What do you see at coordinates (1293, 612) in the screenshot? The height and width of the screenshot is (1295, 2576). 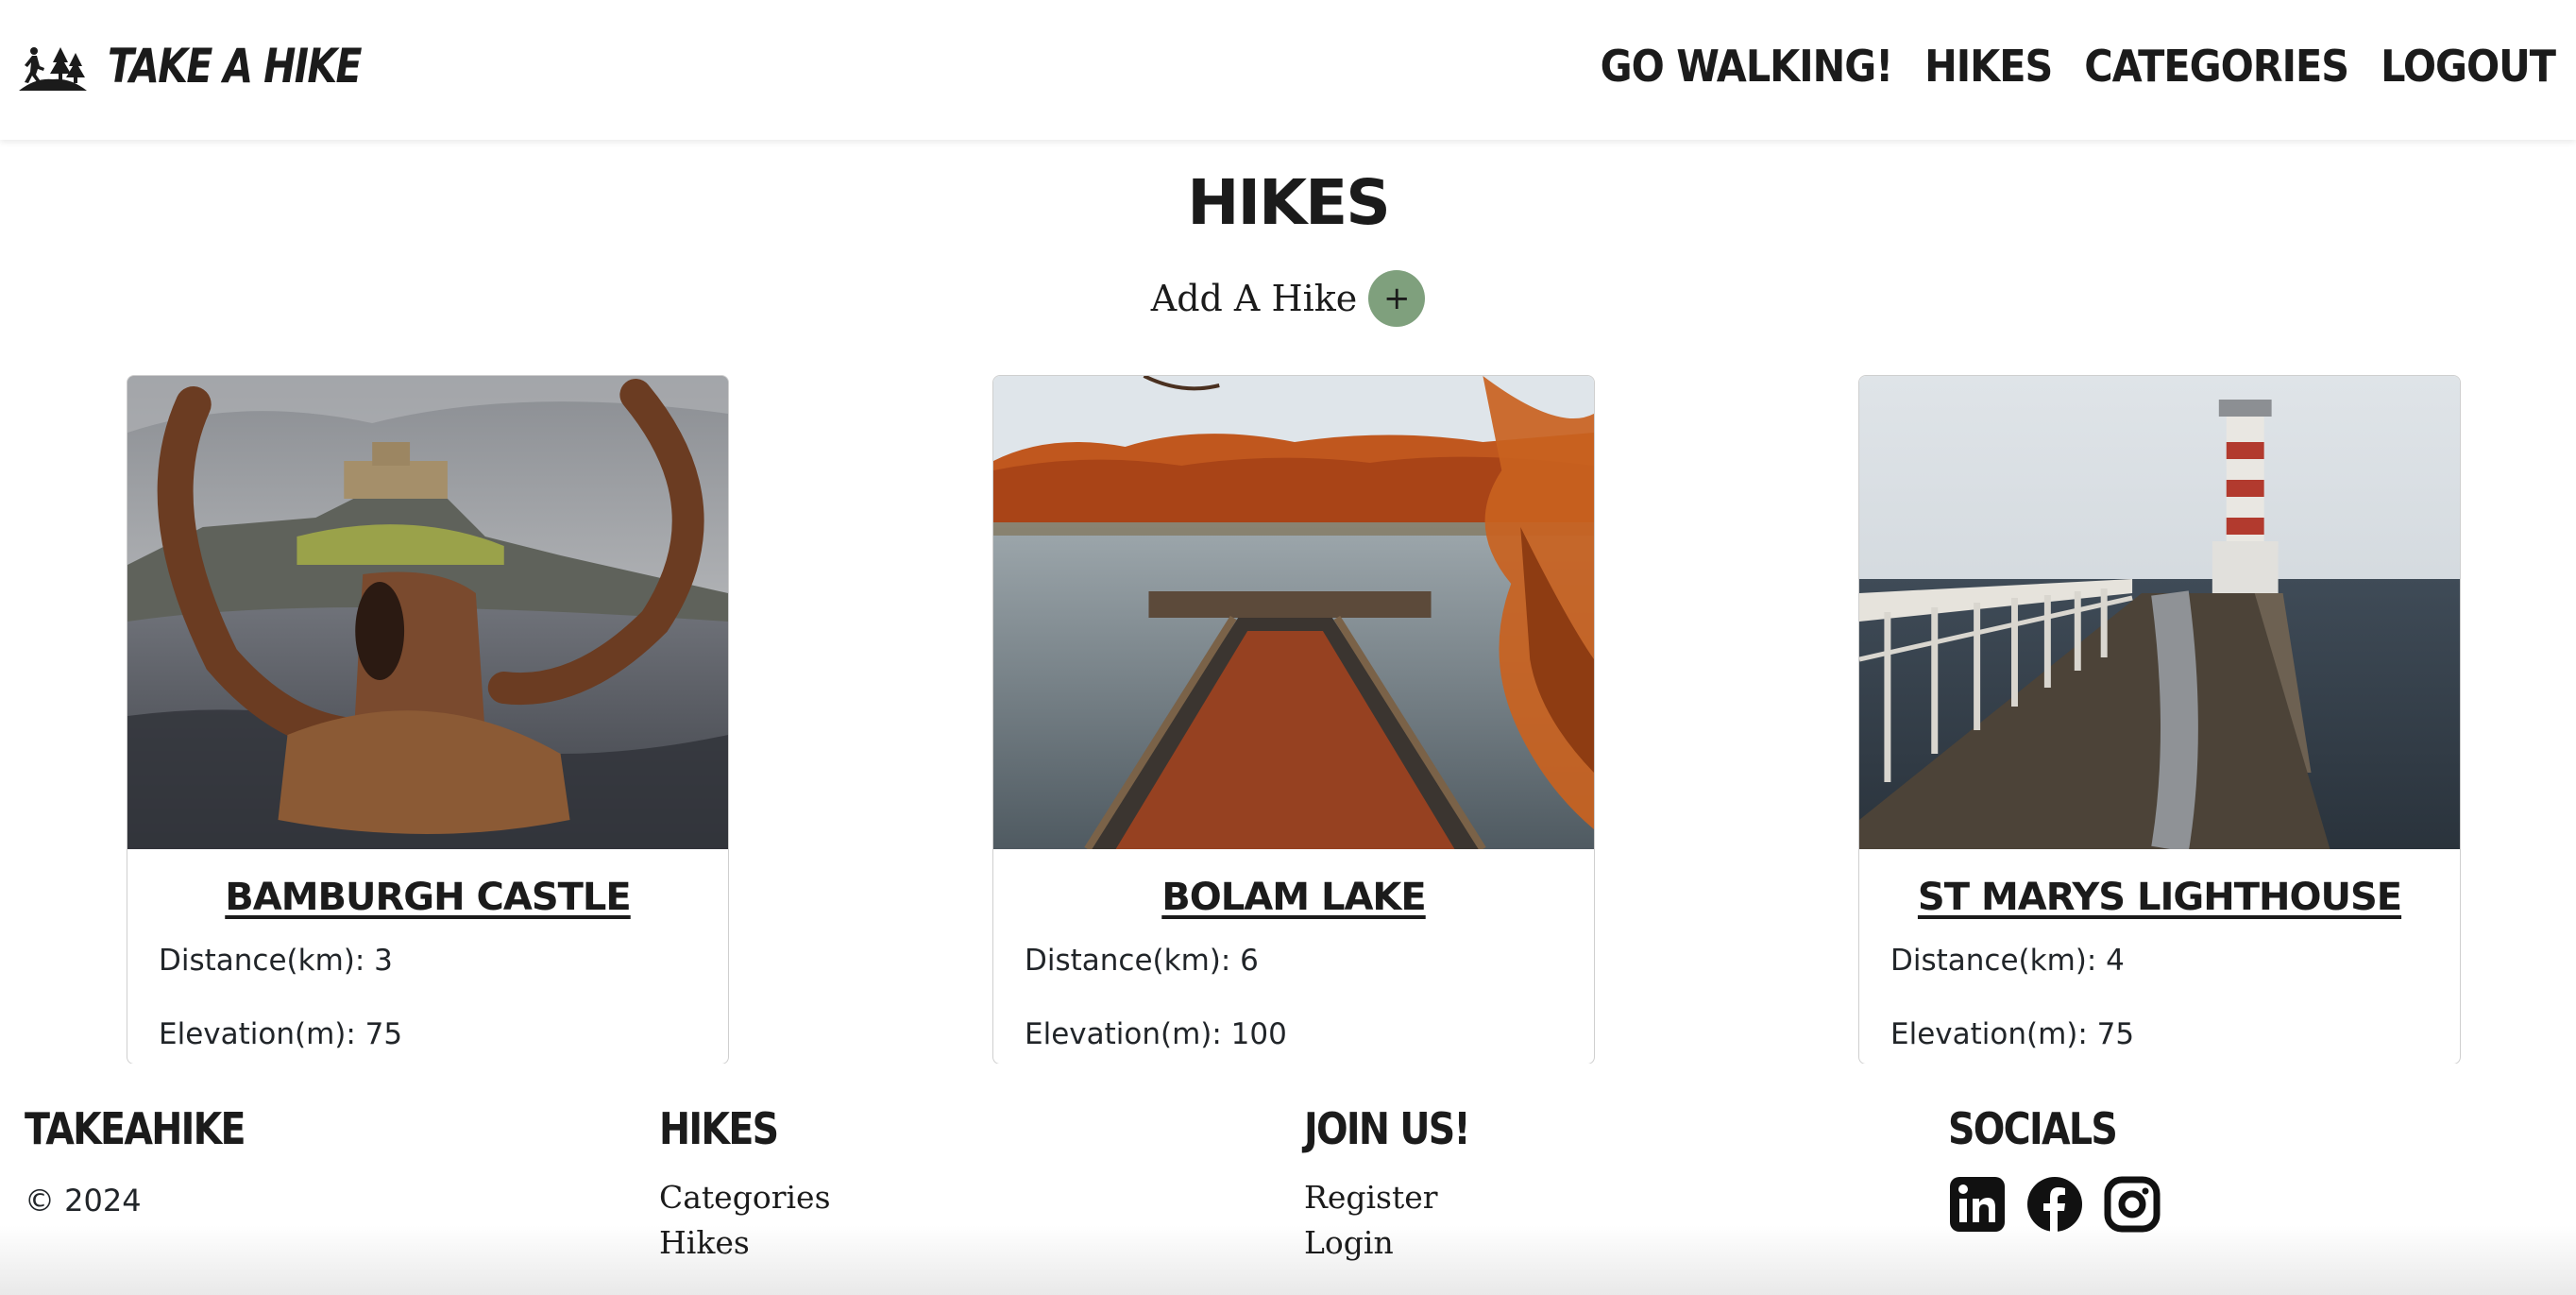 I see `hike-image-bolam-lake` at bounding box center [1293, 612].